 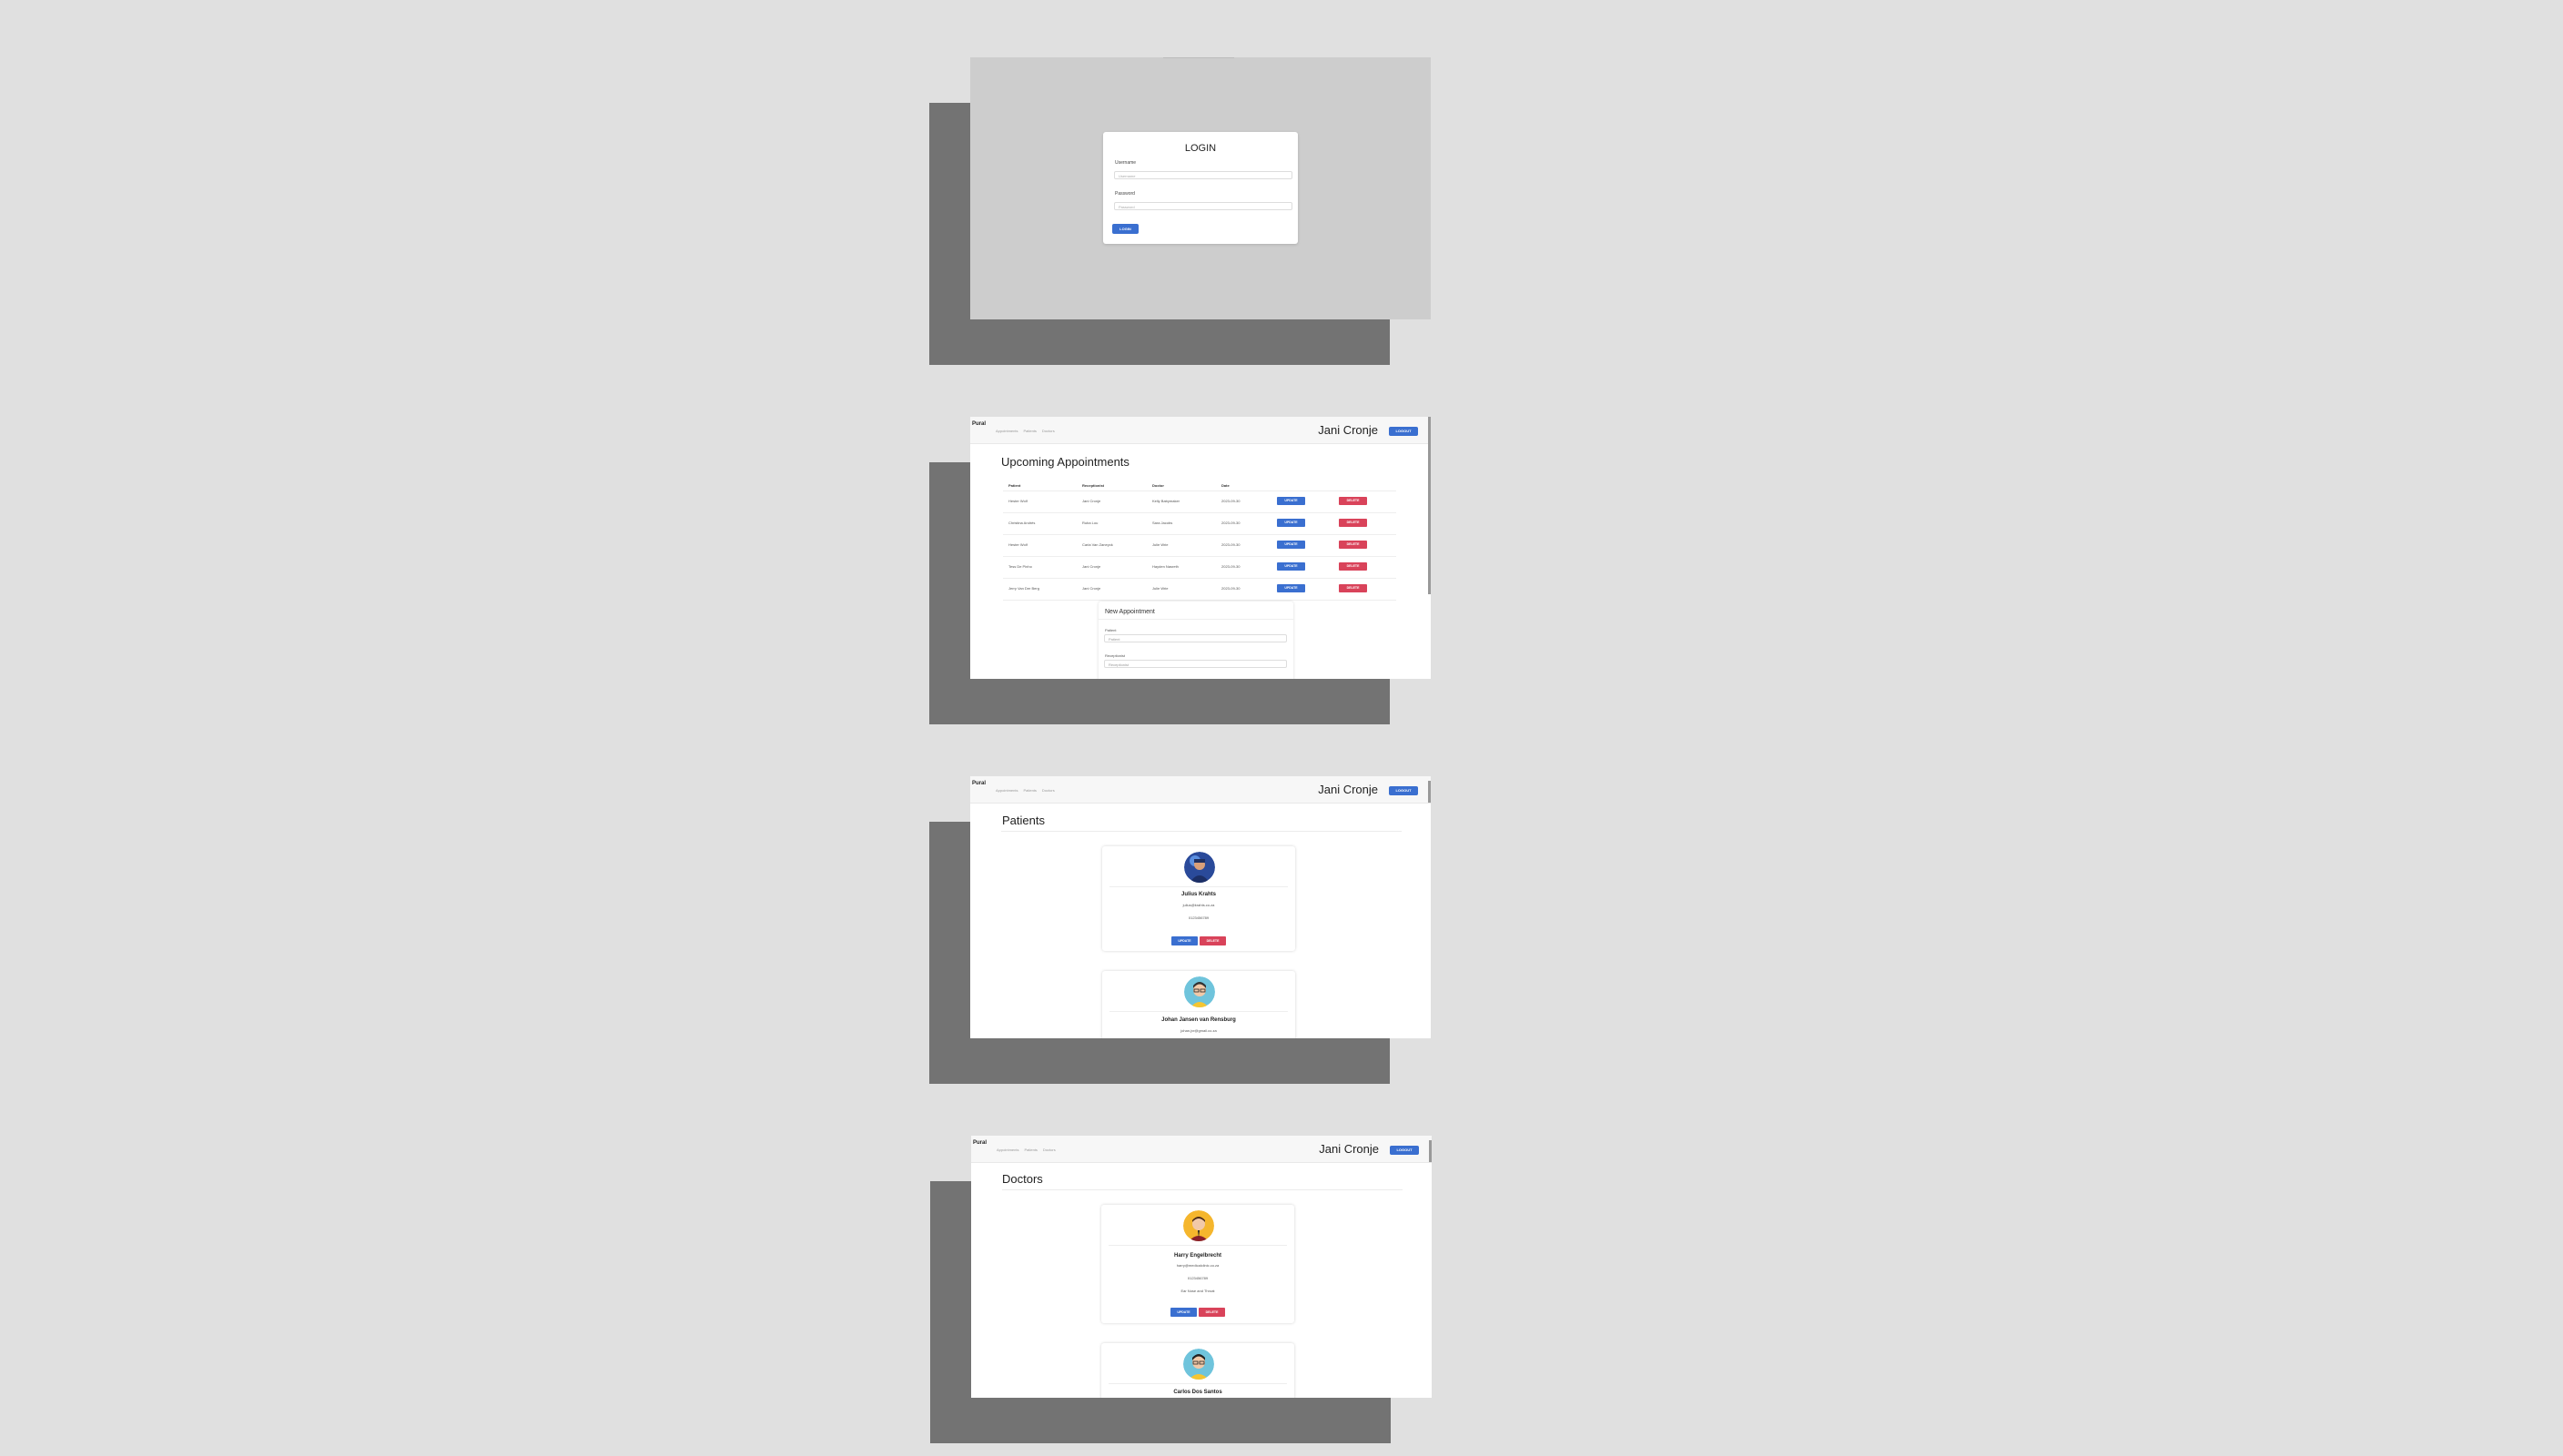 I want to click on receptionist-select: Receptionist, so click(x=1195, y=664).